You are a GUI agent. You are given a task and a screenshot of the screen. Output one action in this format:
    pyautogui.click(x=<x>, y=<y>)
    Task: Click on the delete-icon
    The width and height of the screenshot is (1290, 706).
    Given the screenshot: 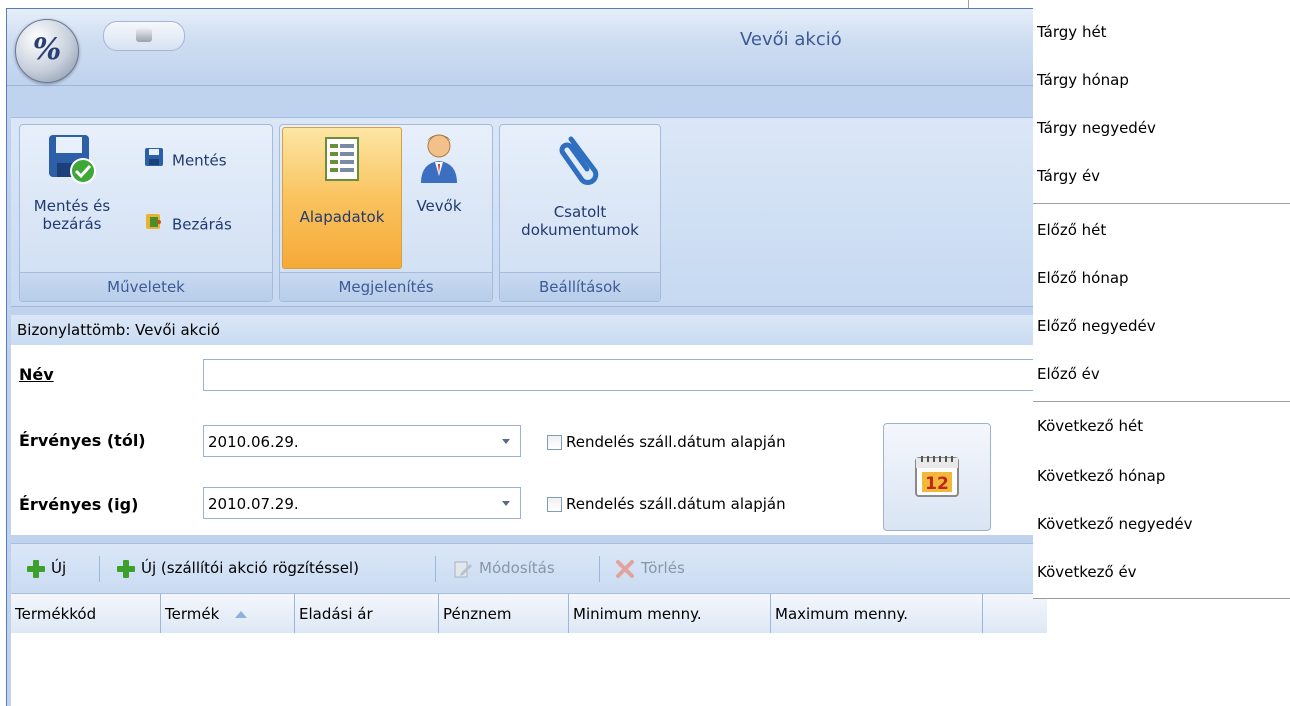 What is the action you would take?
    pyautogui.click(x=628, y=568)
    